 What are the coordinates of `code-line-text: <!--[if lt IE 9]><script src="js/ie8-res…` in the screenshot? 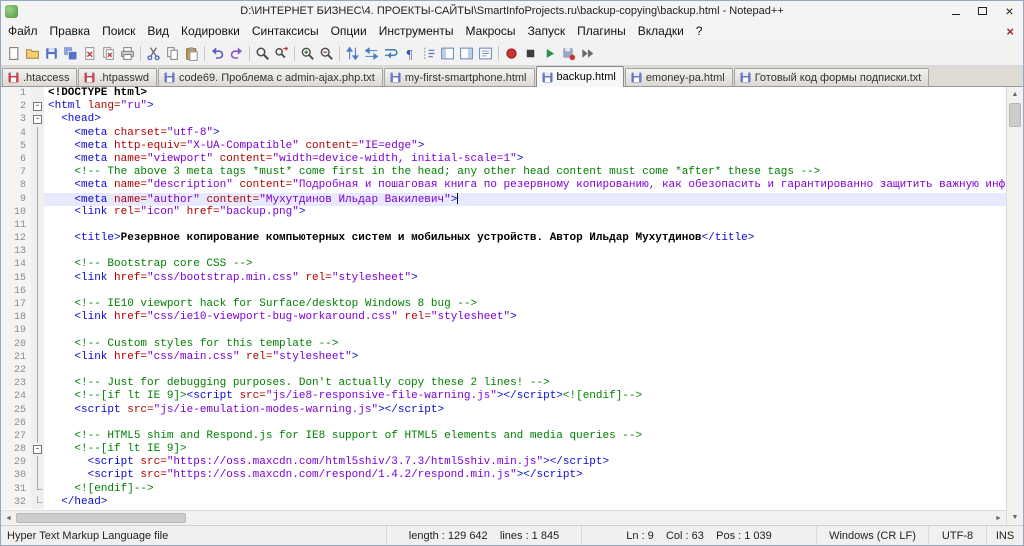 It's located at (525, 396).